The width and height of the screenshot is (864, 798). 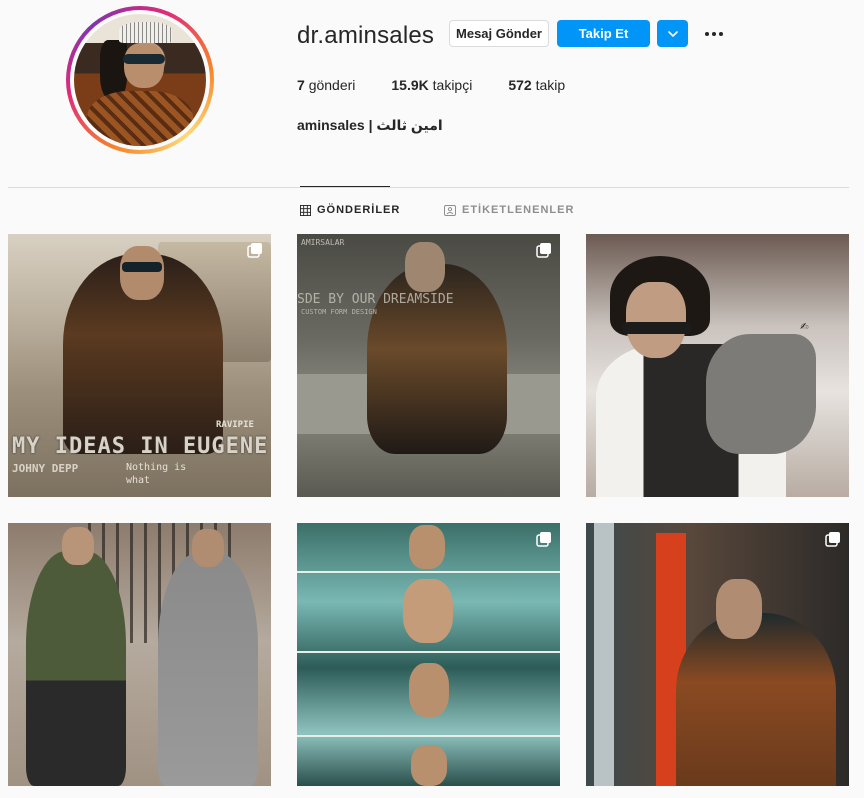 What do you see at coordinates (425, 267) in the screenshot?
I see `post-2-face` at bounding box center [425, 267].